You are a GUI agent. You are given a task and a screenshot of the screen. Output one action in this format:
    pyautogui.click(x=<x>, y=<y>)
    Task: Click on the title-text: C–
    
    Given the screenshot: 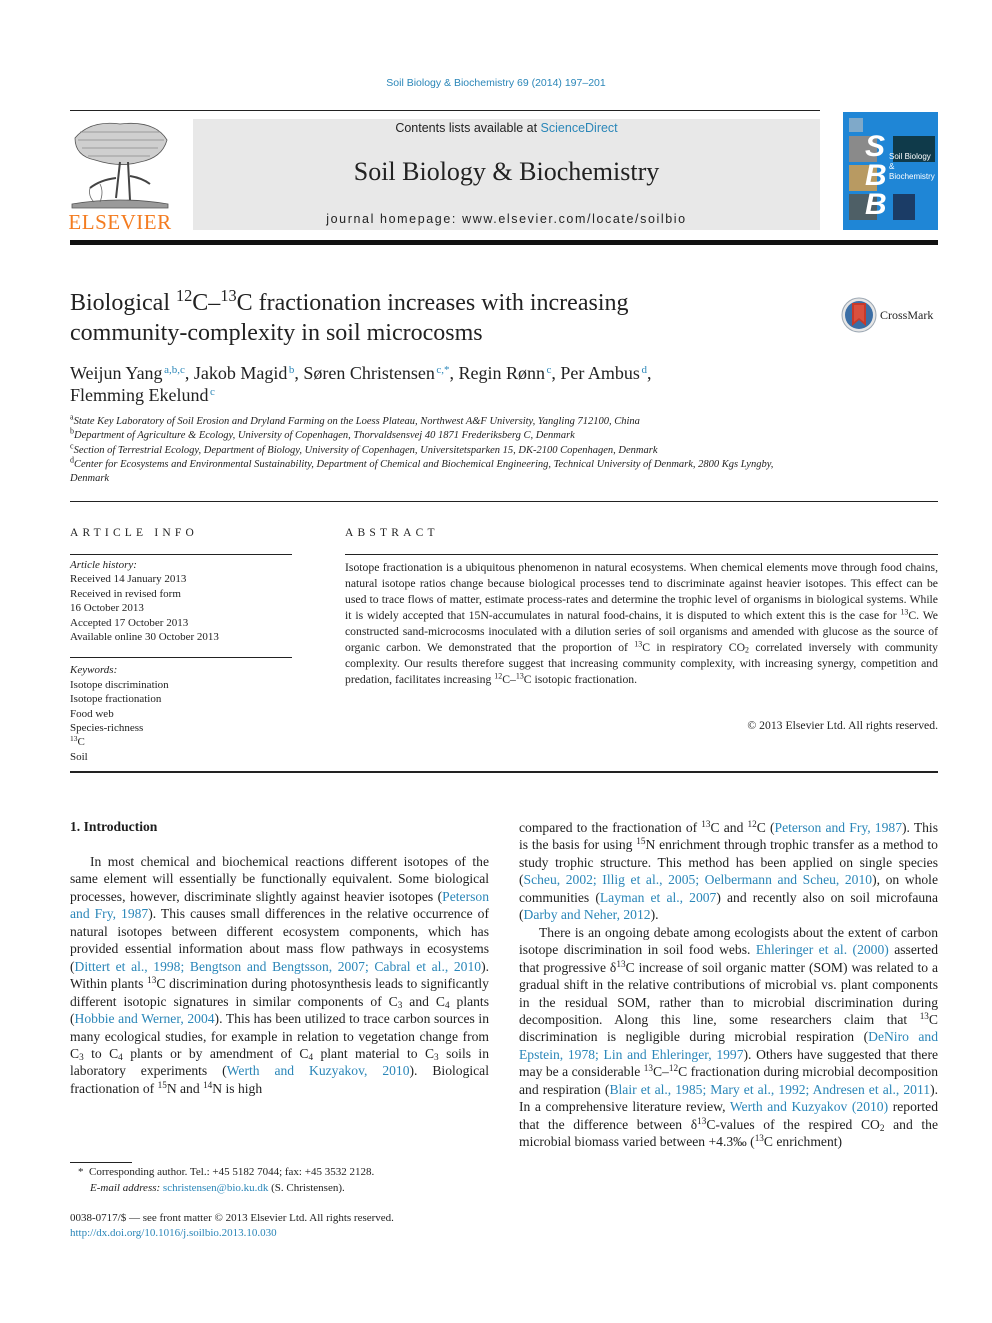 What is the action you would take?
    pyautogui.click(x=206, y=303)
    